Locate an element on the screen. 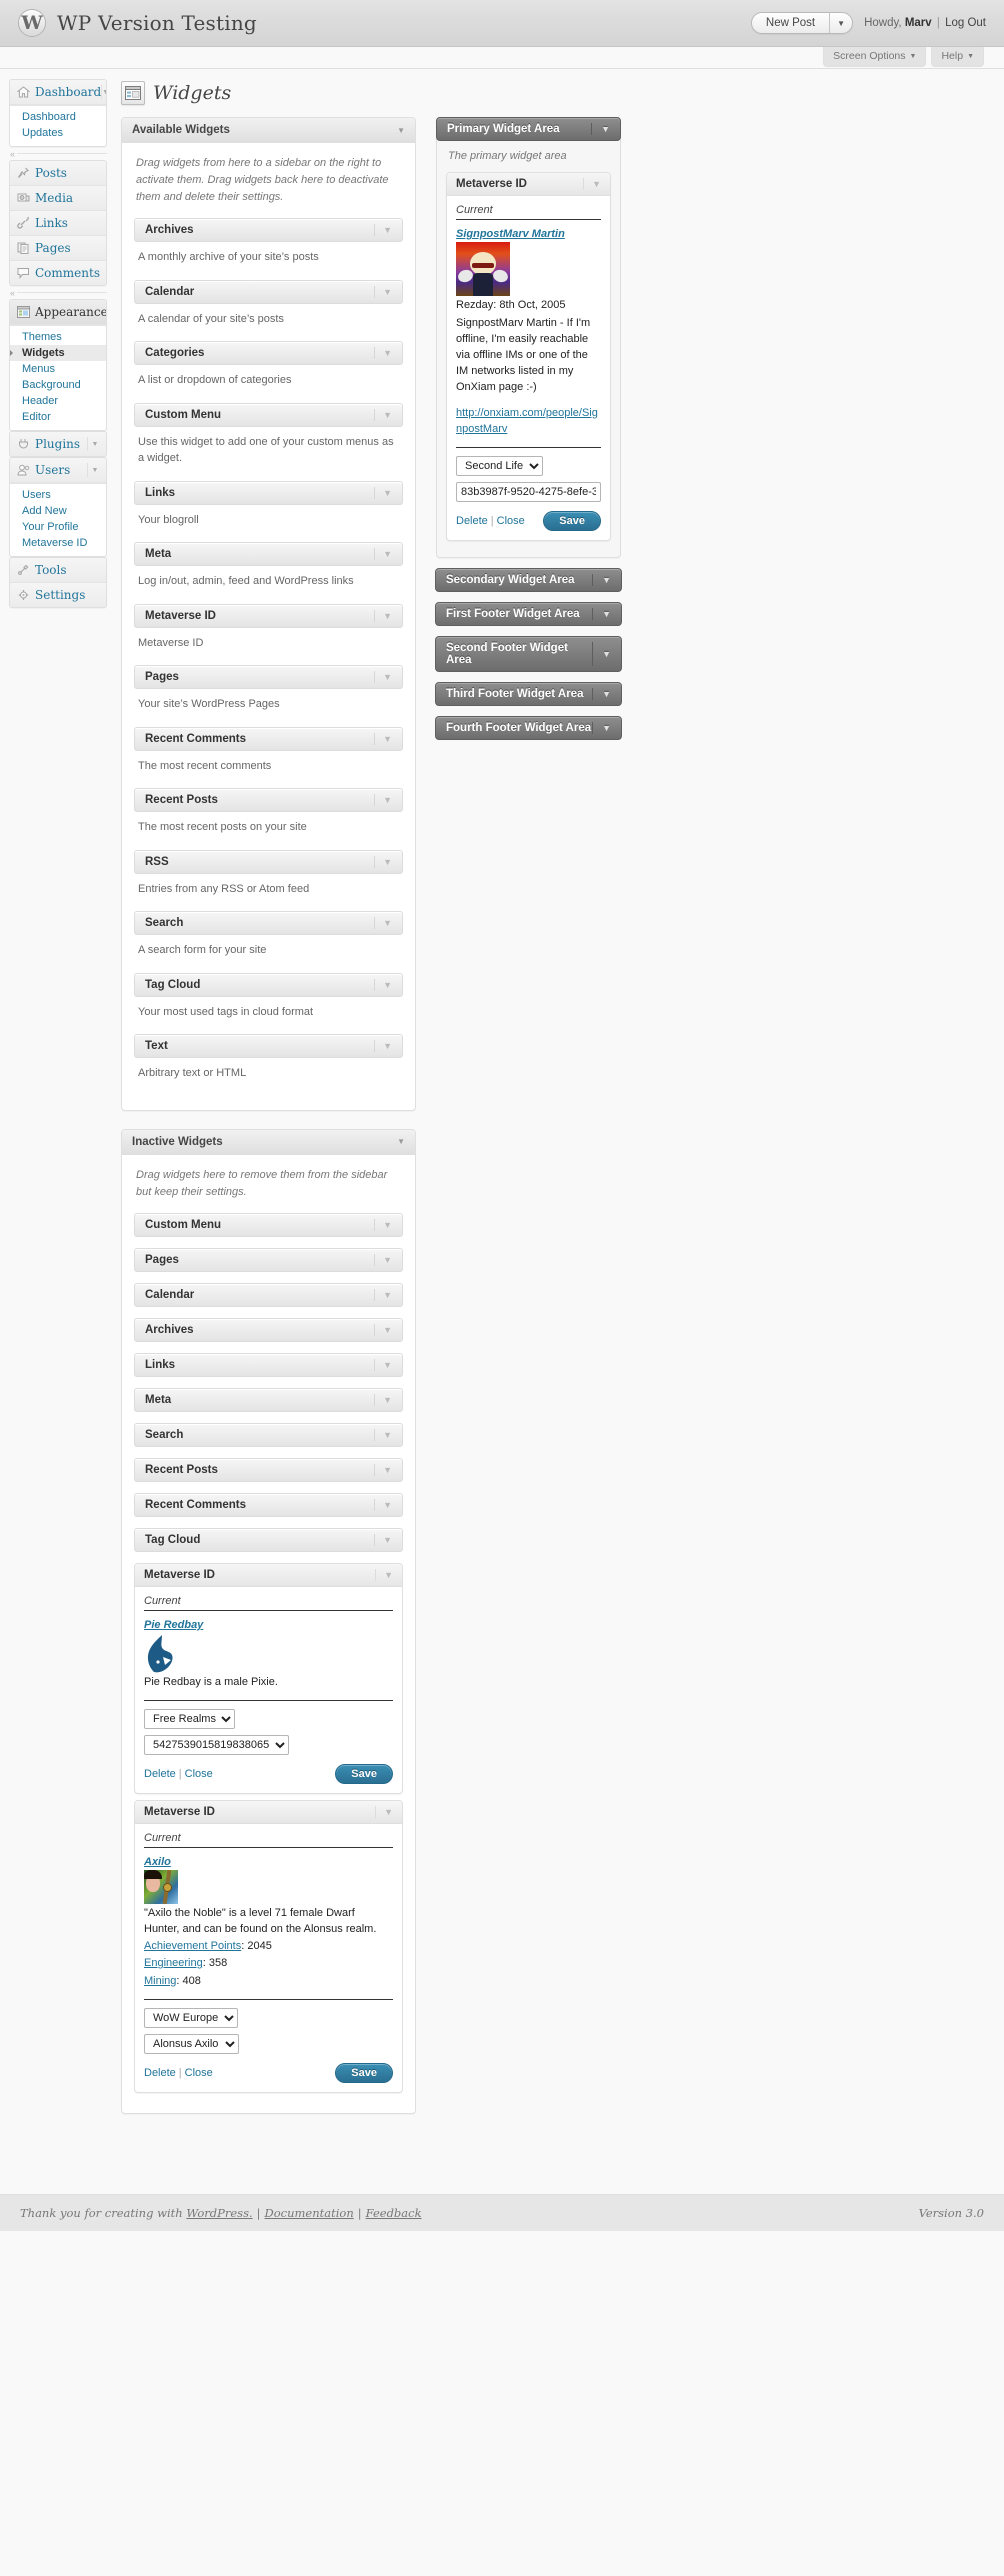 The image size is (1004, 2576). site-title: WP Version Testing is located at coordinates (157, 23).